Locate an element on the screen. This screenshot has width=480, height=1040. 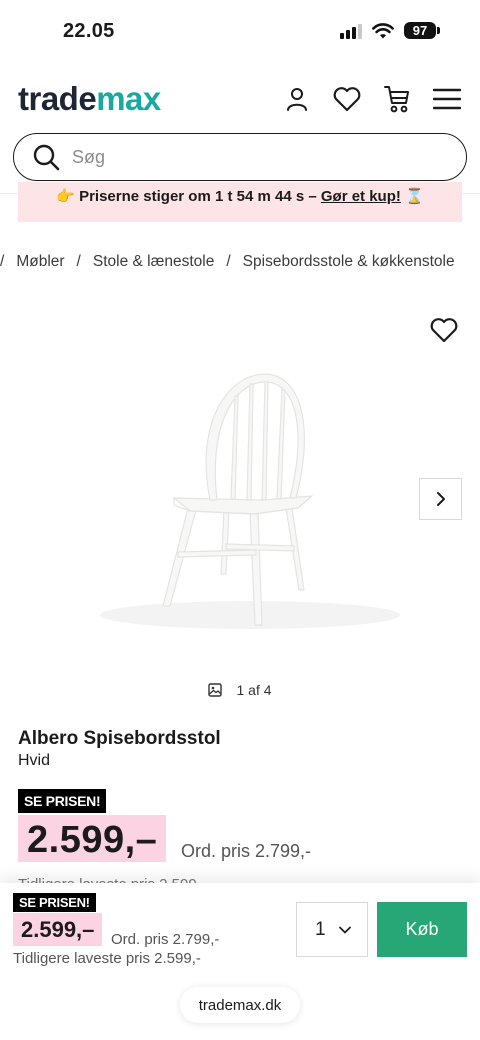
status-bar: 22.05 97 is located at coordinates (240, 32).